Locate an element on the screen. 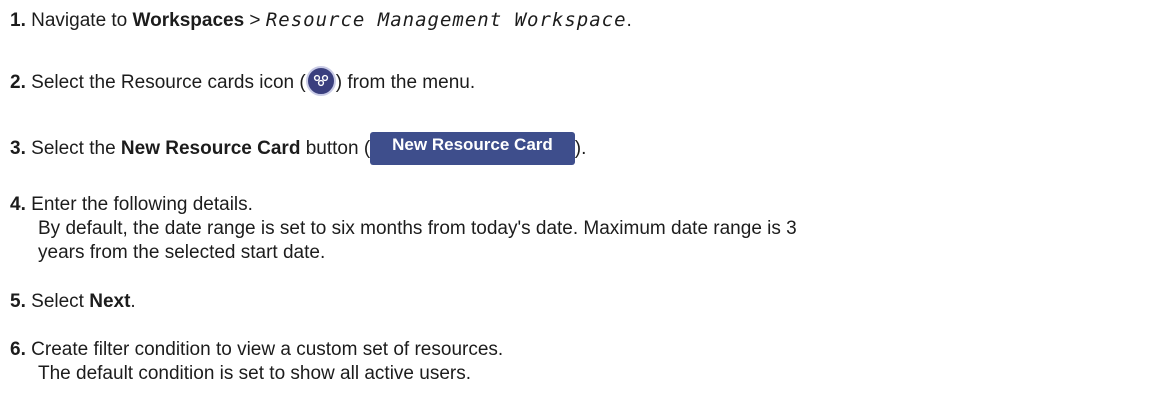 This screenshot has height=412, width=1152. resource-cards-icon is located at coordinates (320, 81).